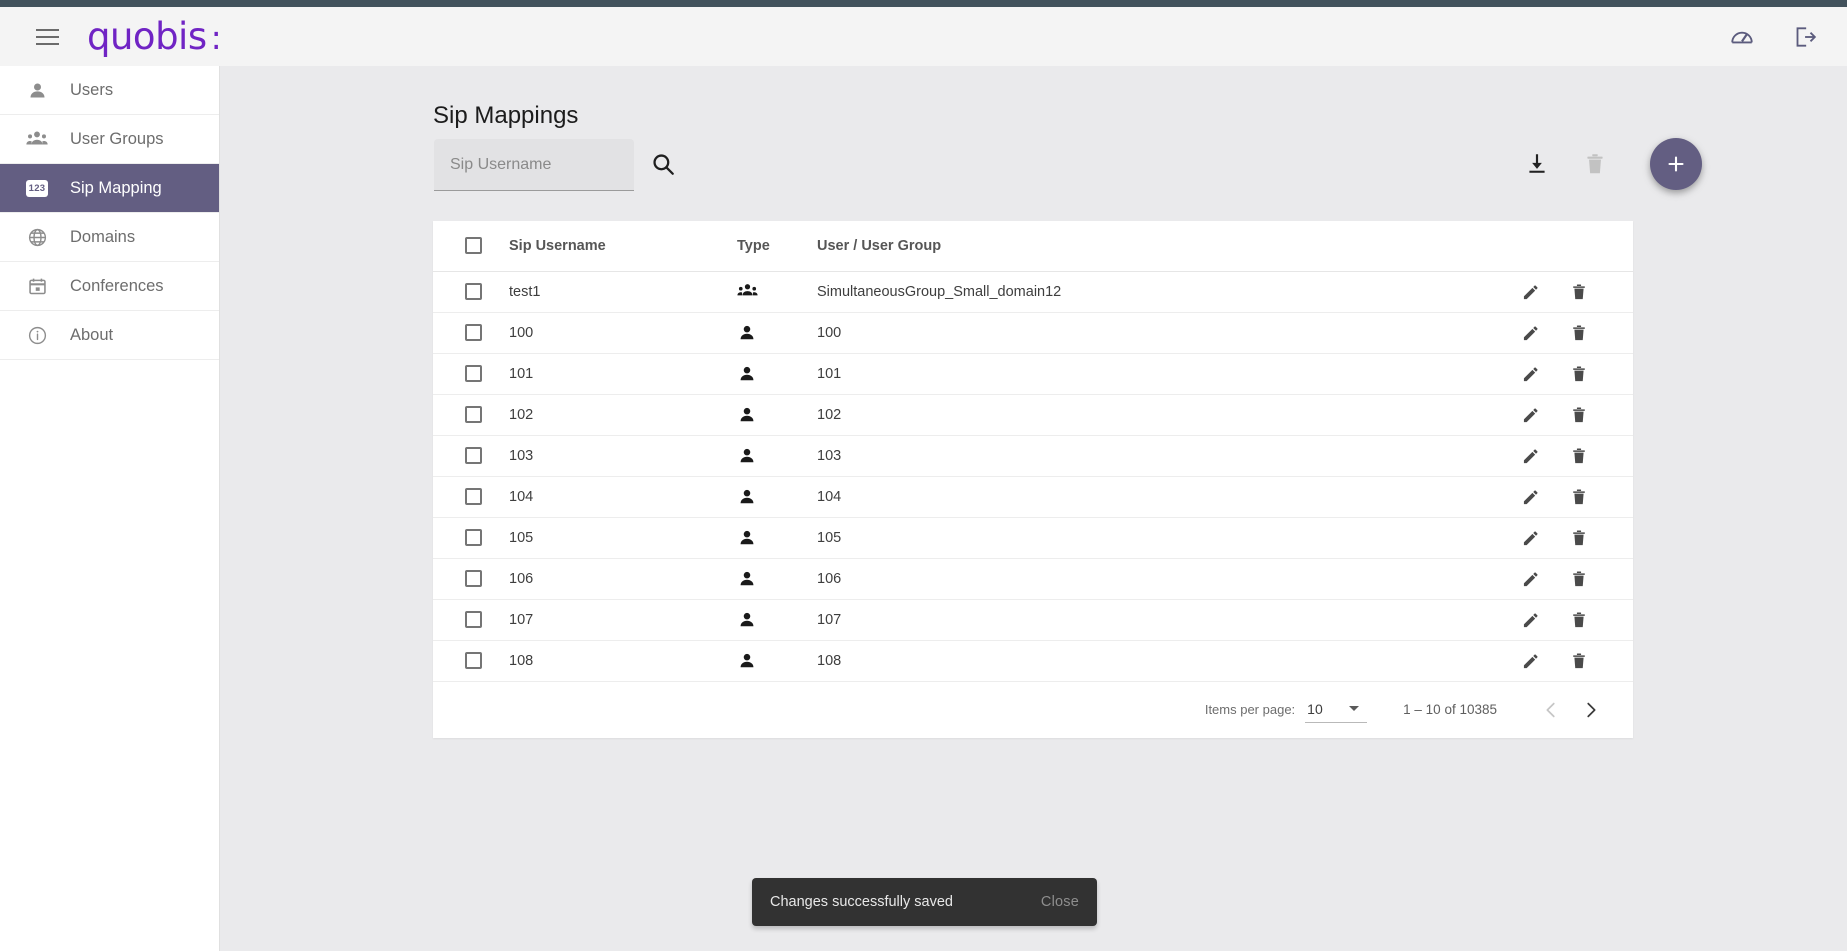 The height and width of the screenshot is (951, 1847). I want to click on table-row: 106 106, so click(1033, 579).